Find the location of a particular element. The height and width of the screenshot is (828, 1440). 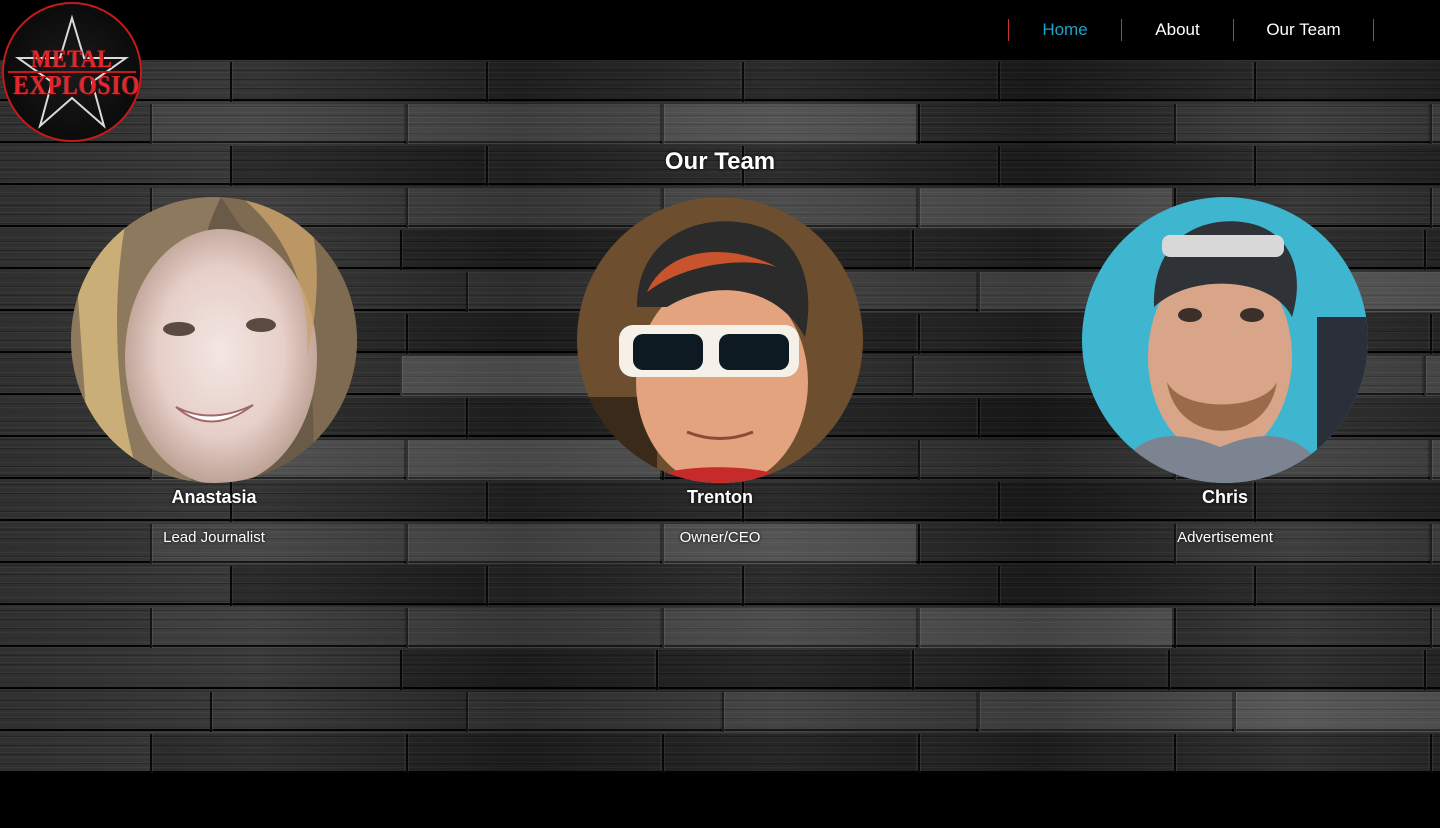

nav-about: About is located at coordinates (1177, 30).